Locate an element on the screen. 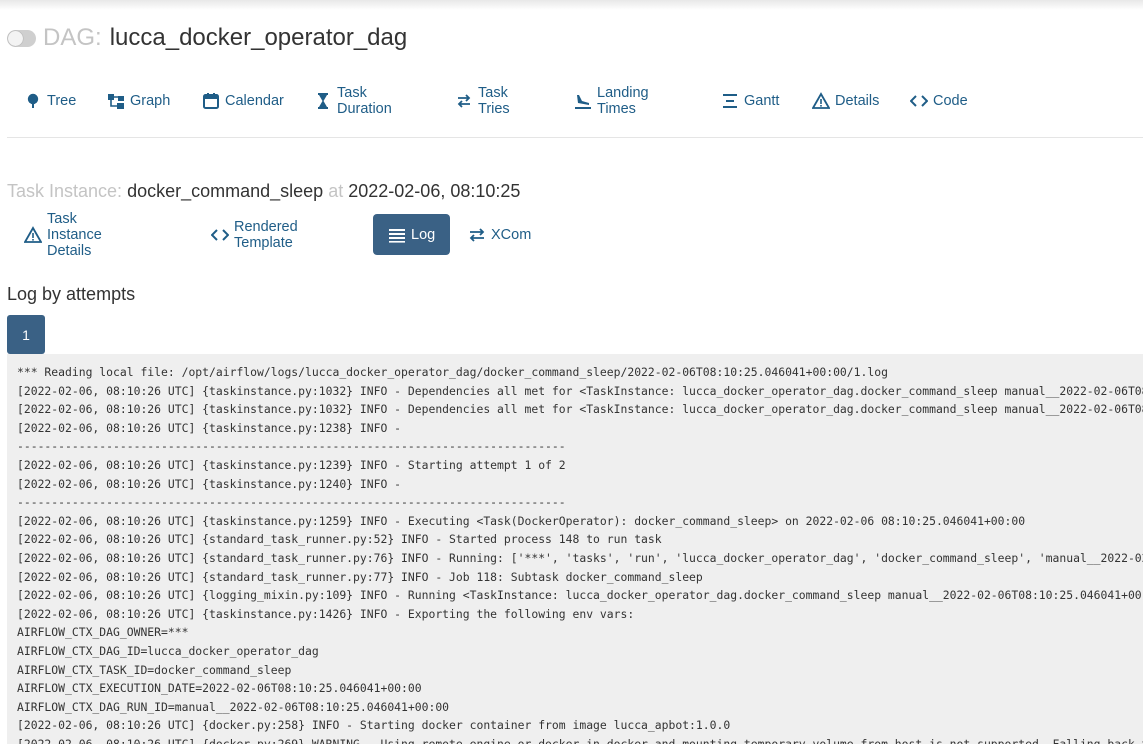  tree-icon is located at coordinates (33, 101).